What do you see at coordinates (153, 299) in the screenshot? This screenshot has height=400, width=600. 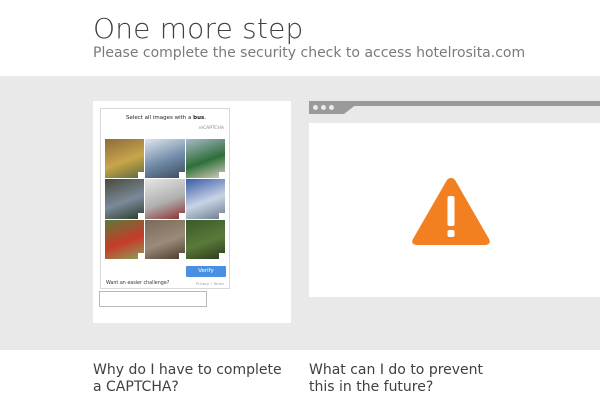 I see `captcha-response-field` at bounding box center [153, 299].